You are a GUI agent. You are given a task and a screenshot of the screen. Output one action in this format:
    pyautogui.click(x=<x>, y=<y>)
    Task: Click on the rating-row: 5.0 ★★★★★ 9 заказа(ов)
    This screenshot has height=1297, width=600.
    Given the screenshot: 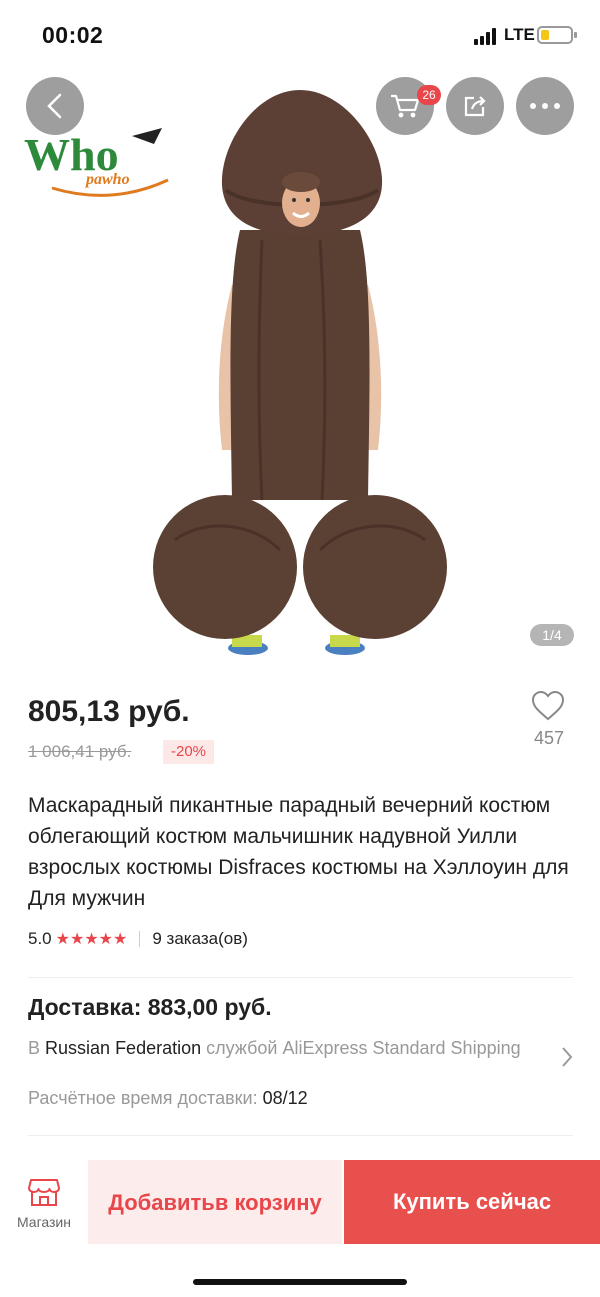 What is the action you would take?
    pyautogui.click(x=138, y=939)
    